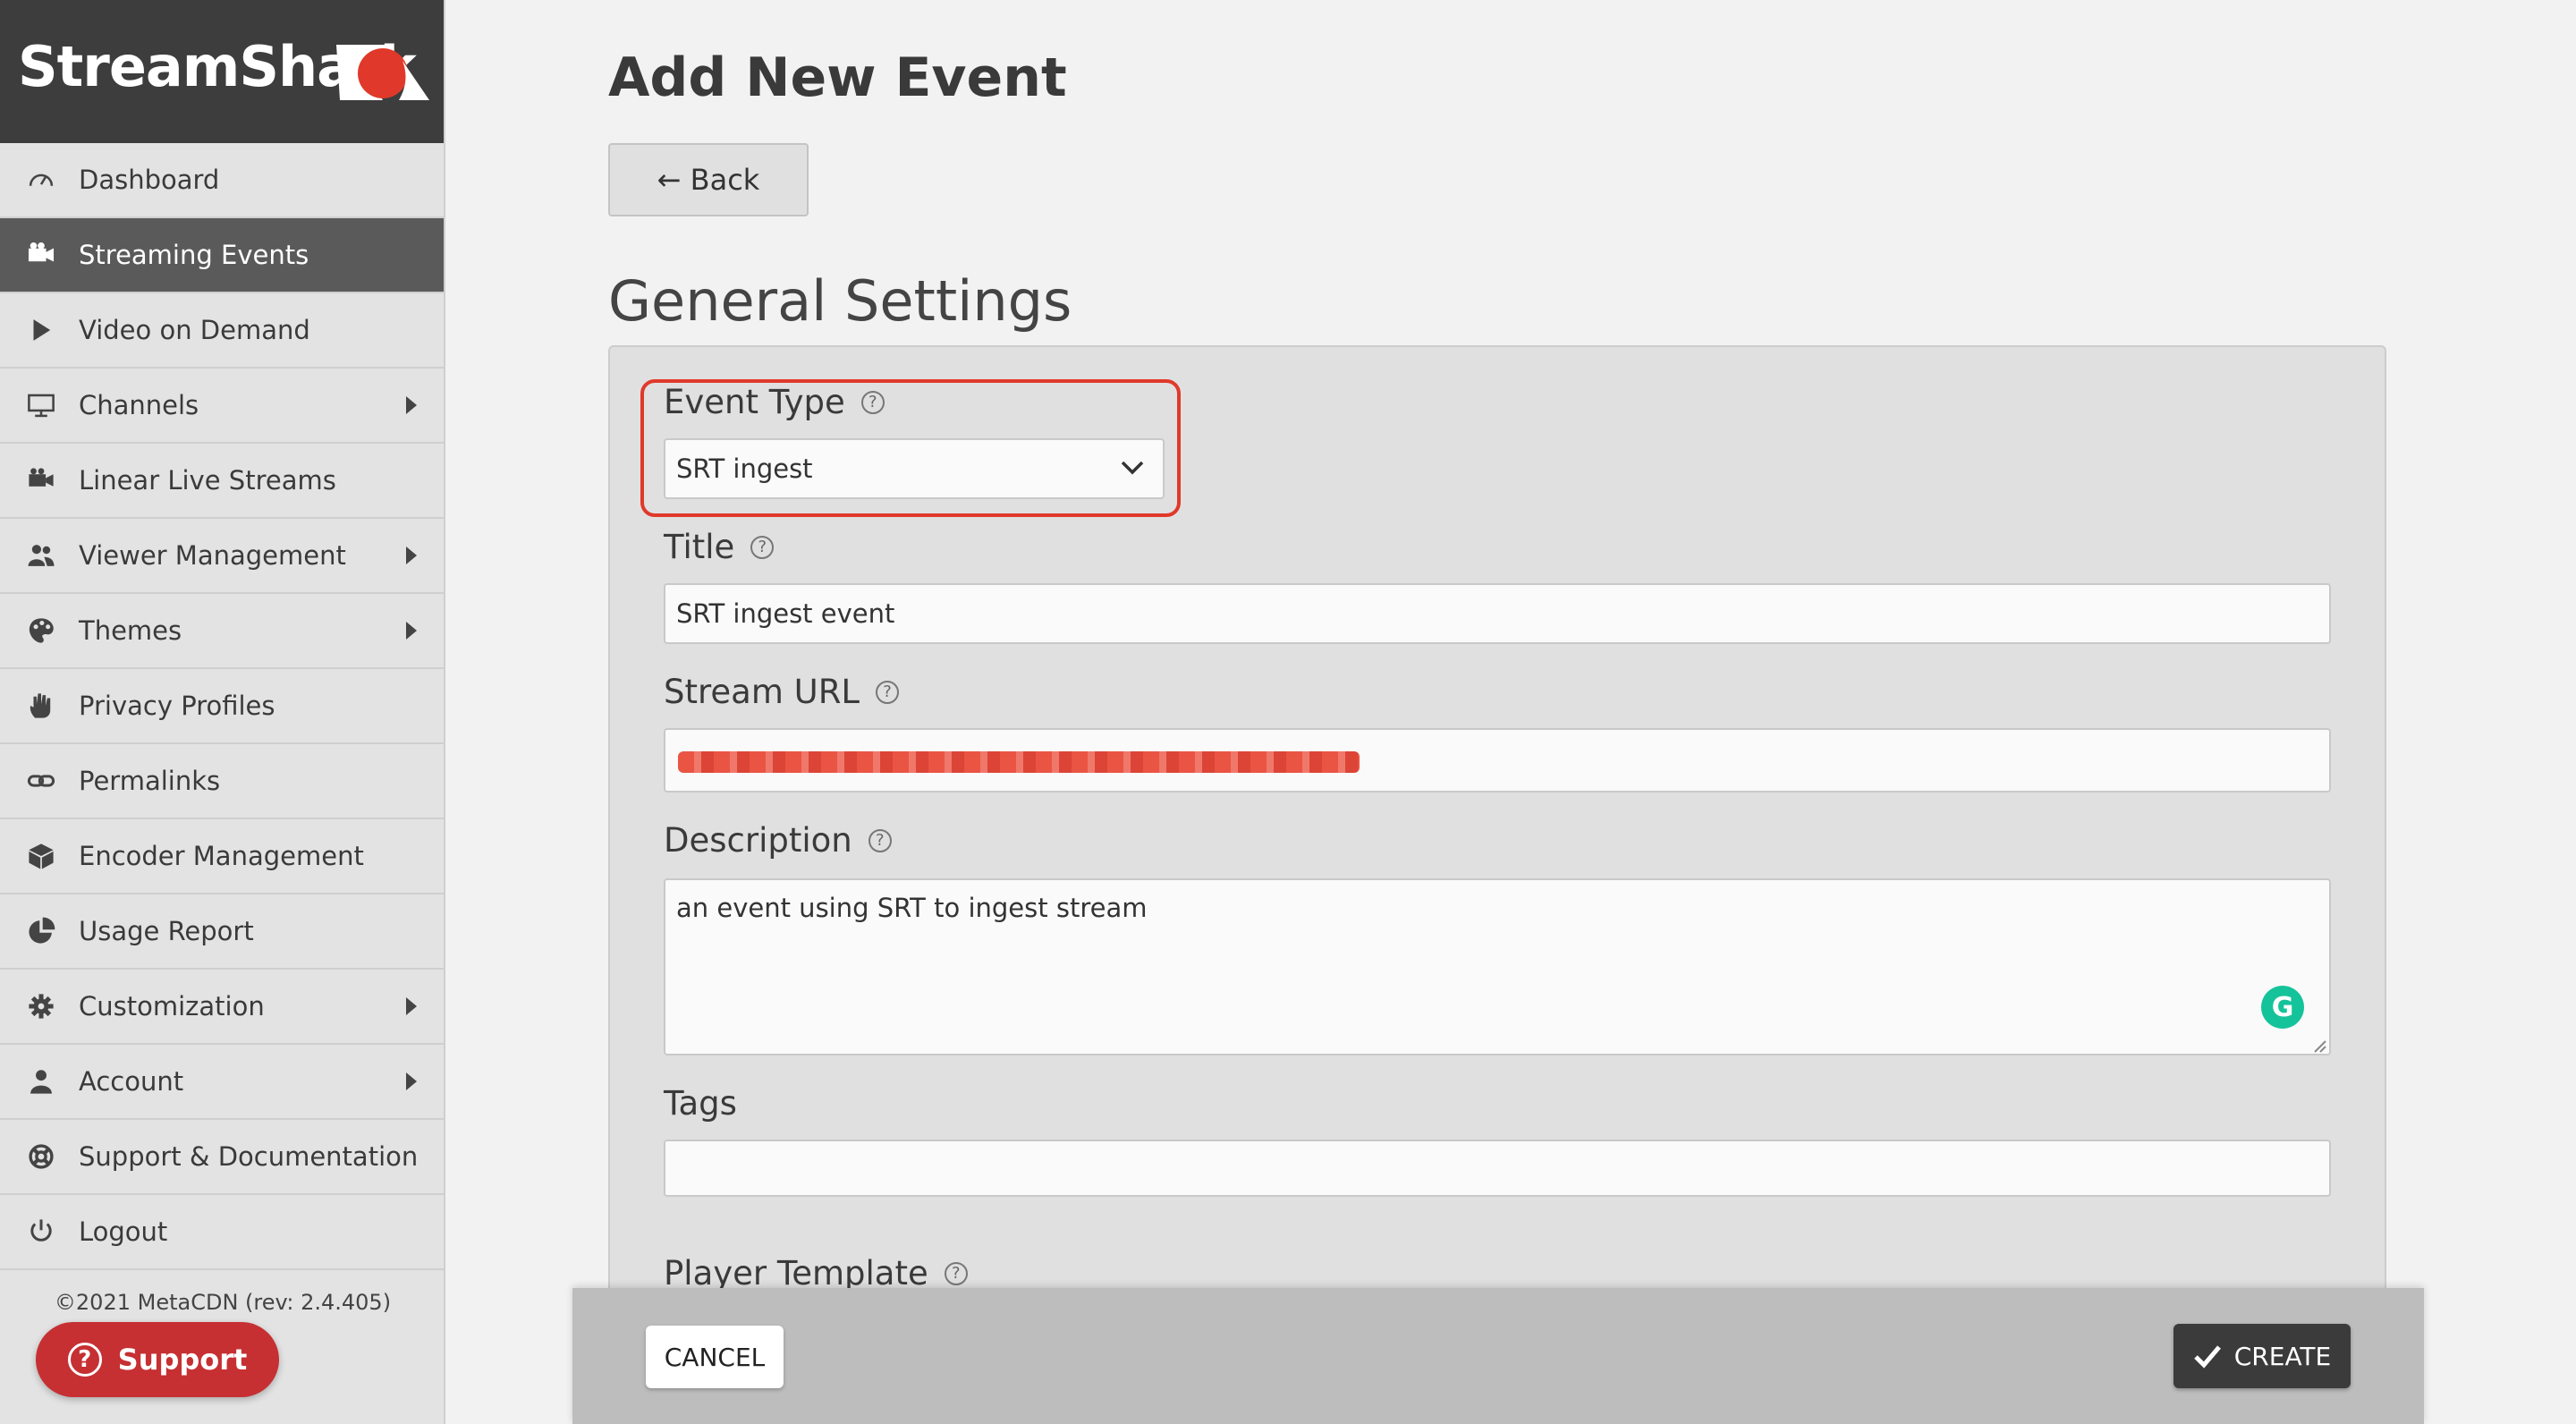 The width and height of the screenshot is (2576, 1424). I want to click on gear-icon, so click(41, 1006).